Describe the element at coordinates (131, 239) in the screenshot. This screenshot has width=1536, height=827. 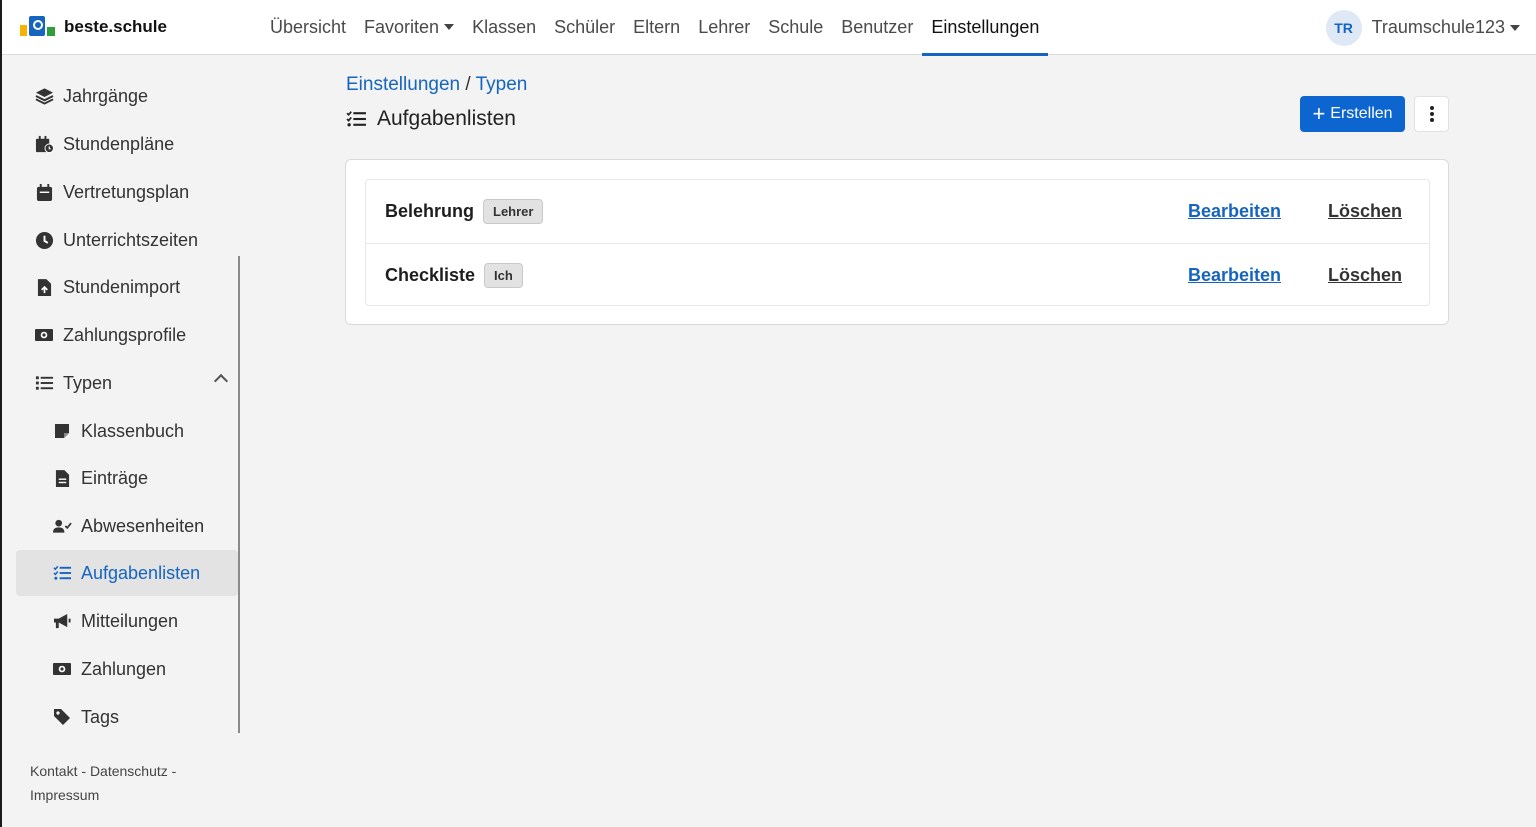
I see `sidebar-item-label: Unterrichtszeiten` at that location.